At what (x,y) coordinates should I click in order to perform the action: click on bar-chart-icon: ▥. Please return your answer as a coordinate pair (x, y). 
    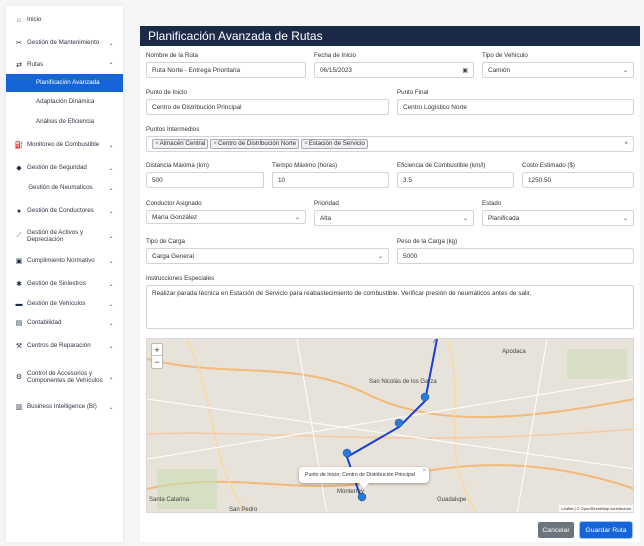
    Looking at the image, I should click on (19, 407).